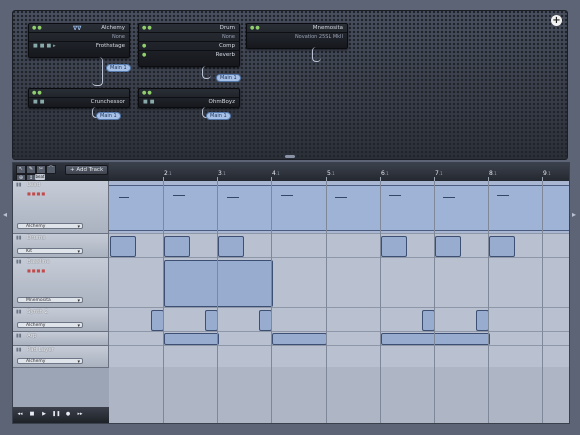 This screenshot has width=580, height=435. I want to click on left-edge-arrow-icon: ◂, so click(5, 216).